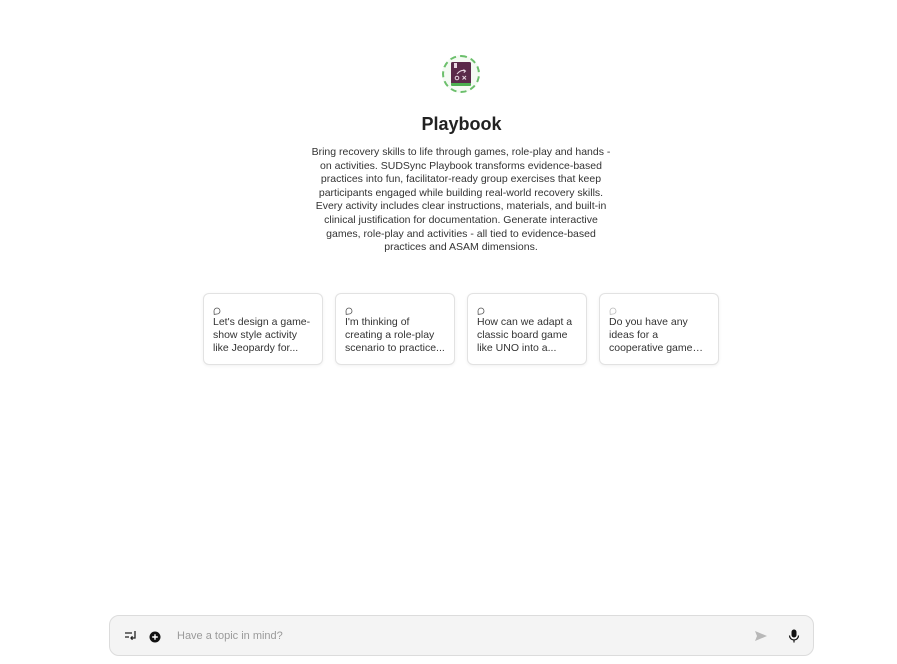  Describe the element at coordinates (457, 636) in the screenshot. I see `topic-input` at that location.